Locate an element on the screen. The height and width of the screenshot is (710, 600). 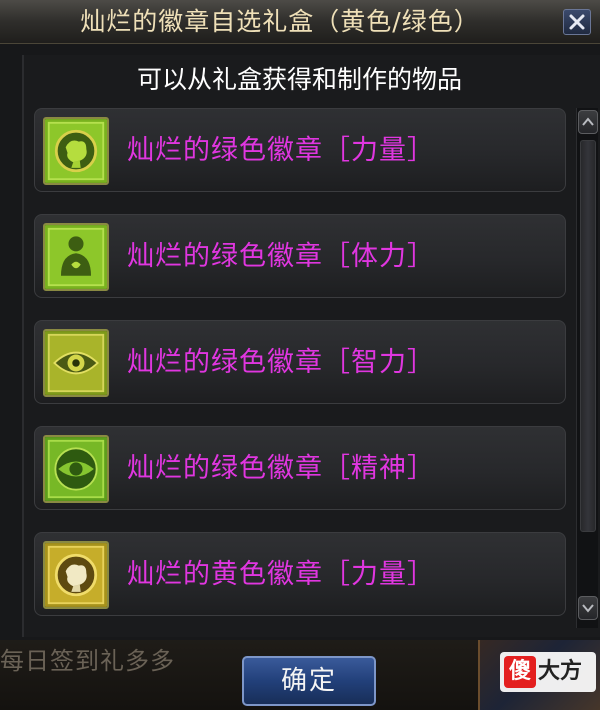
chevron-down-icon is located at coordinates (588, 608).